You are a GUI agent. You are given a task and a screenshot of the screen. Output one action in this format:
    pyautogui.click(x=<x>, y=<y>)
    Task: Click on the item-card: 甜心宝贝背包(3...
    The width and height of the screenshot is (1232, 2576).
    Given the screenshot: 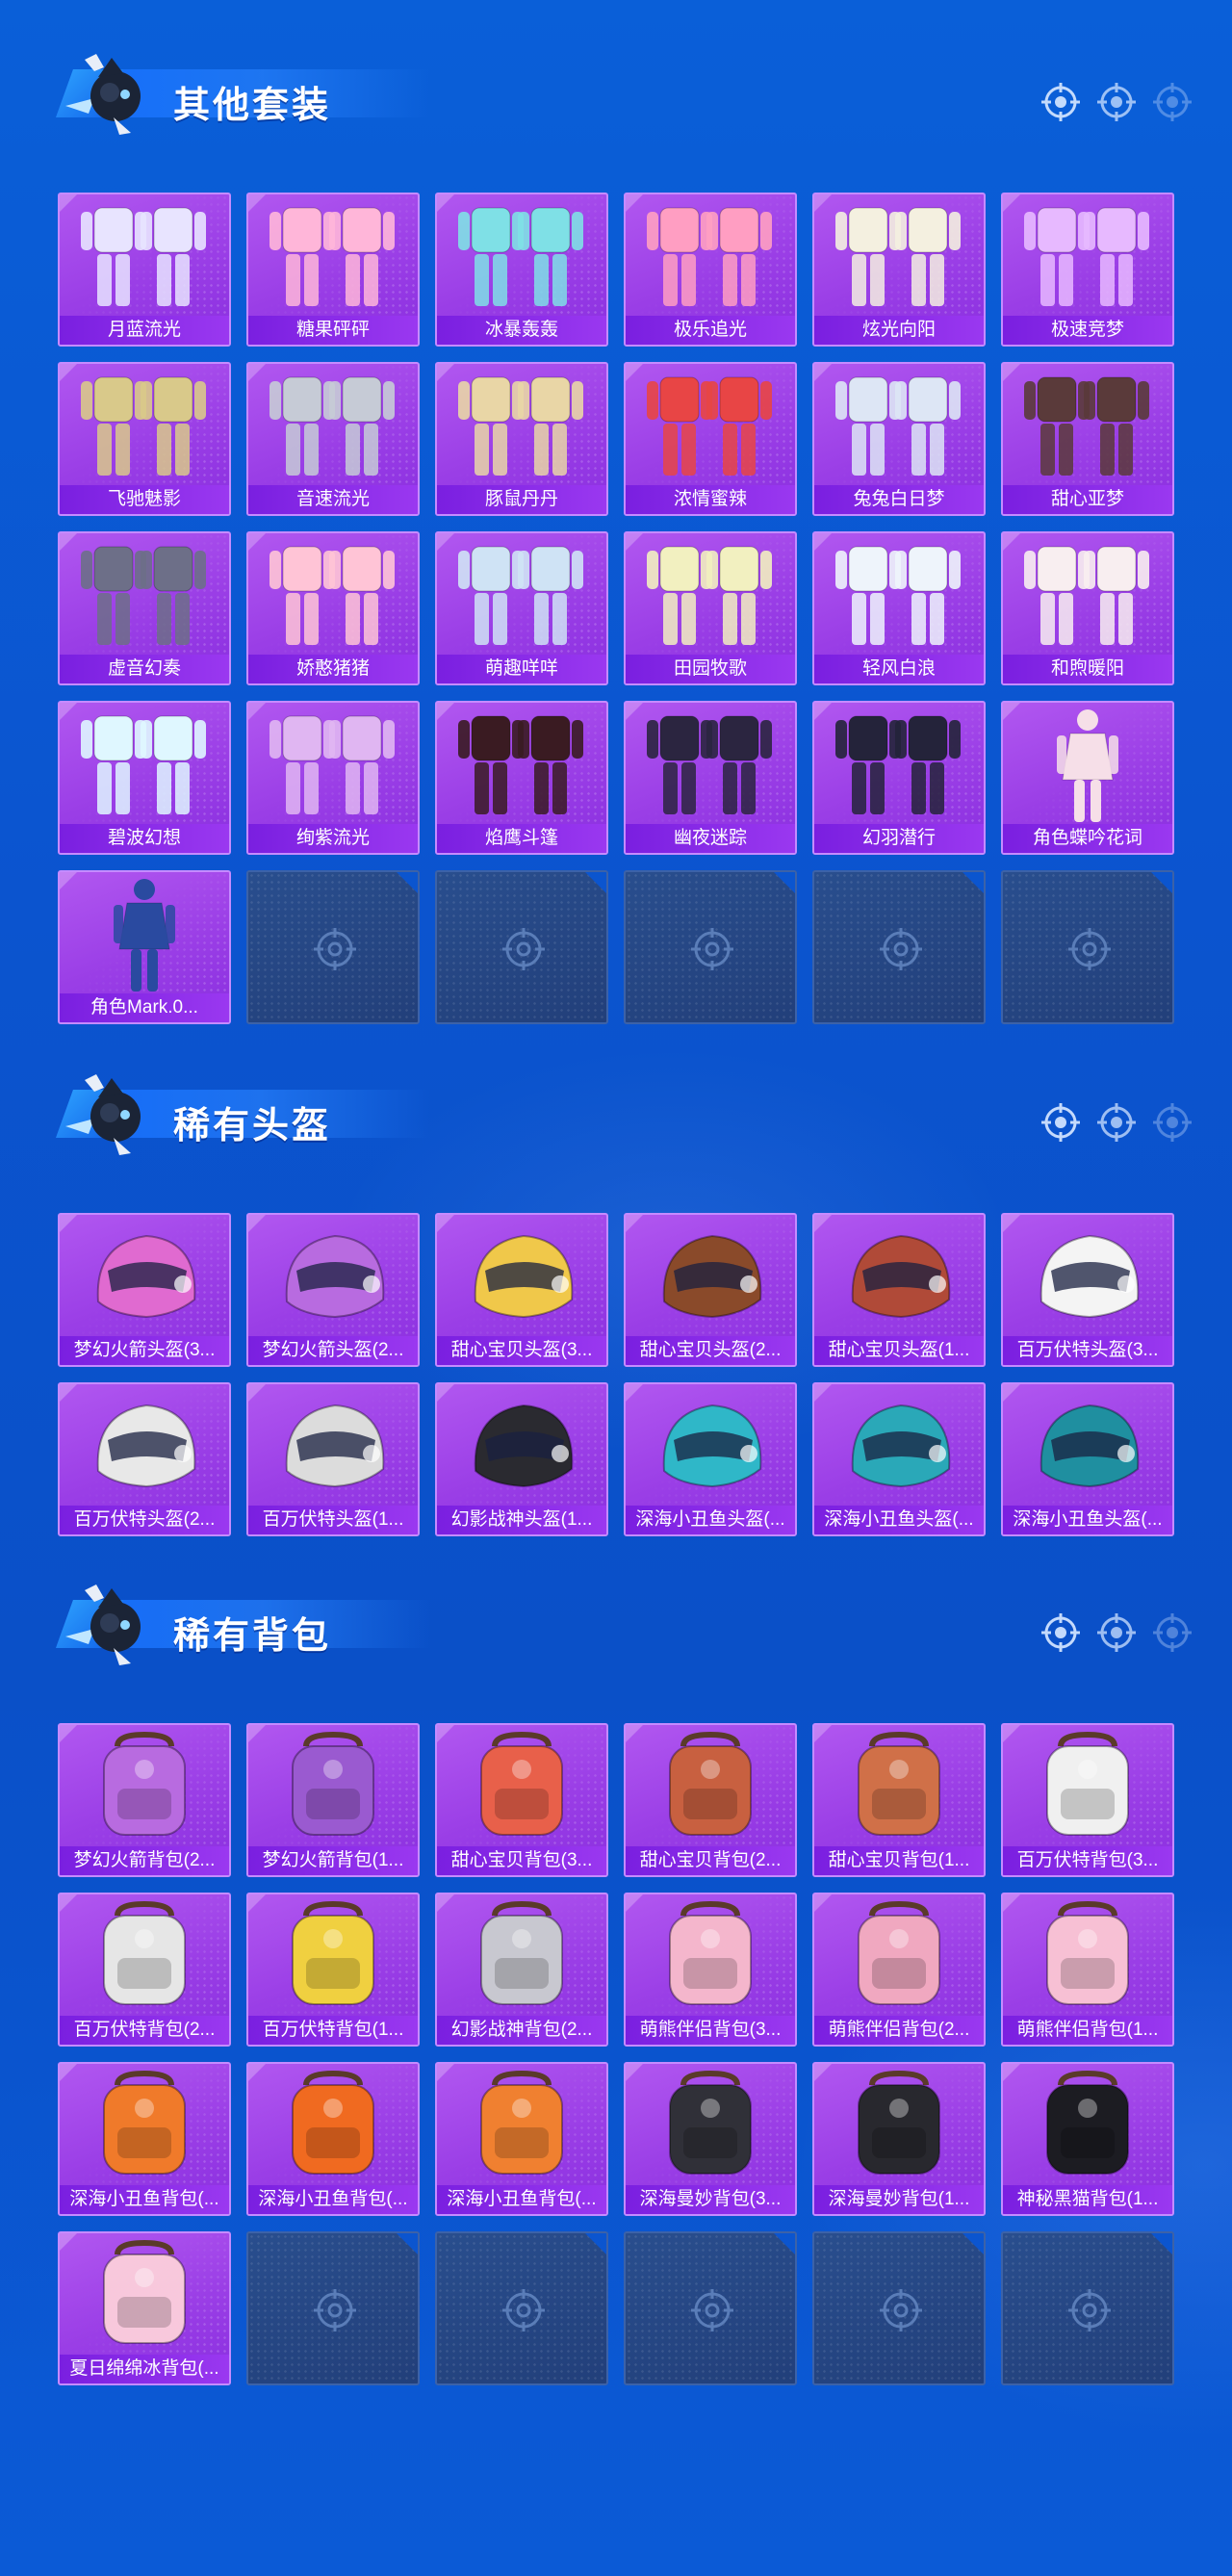 What is the action you would take?
    pyautogui.click(x=521, y=1800)
    